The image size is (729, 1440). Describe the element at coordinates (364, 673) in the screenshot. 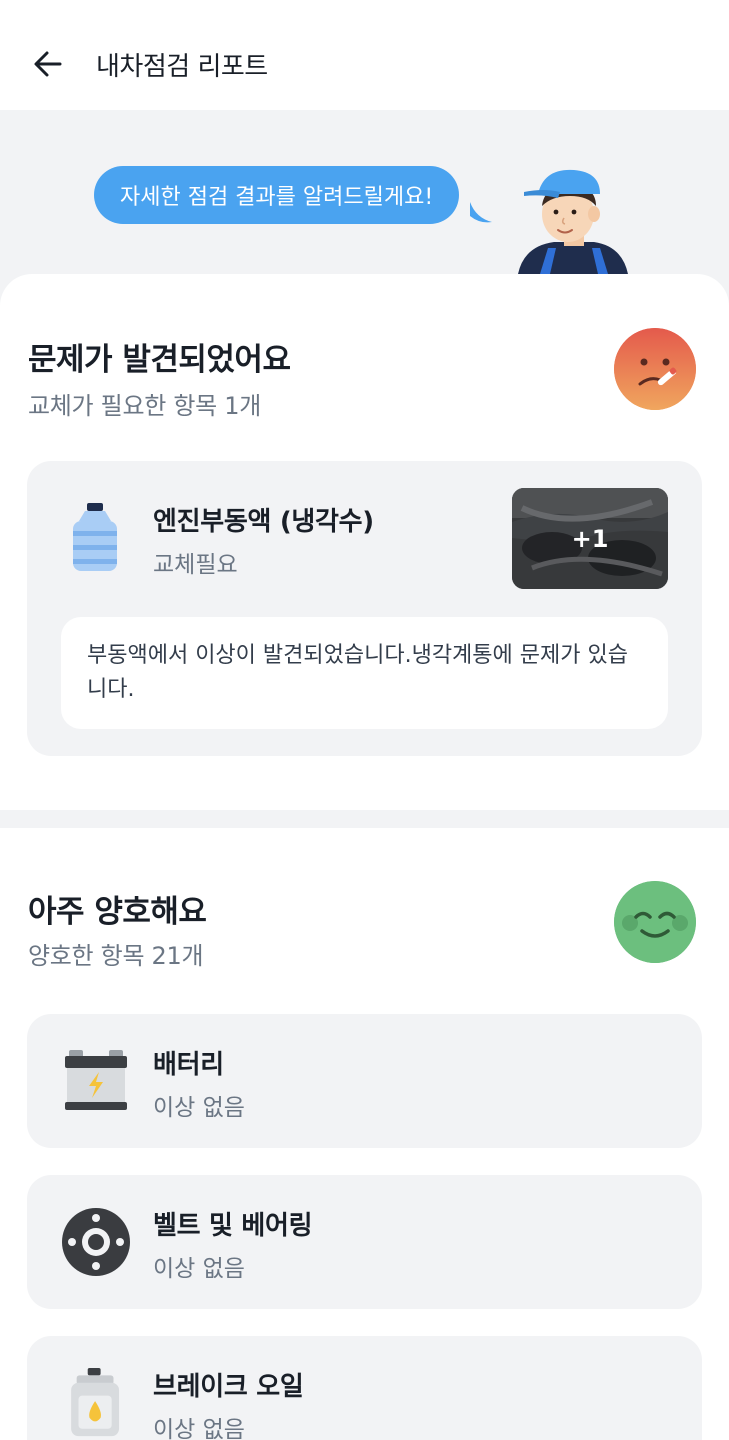

I see `issue-description: 부동액에서 이상이 발견되었습니다.냉각계통에 문제가 있습니다.` at that location.